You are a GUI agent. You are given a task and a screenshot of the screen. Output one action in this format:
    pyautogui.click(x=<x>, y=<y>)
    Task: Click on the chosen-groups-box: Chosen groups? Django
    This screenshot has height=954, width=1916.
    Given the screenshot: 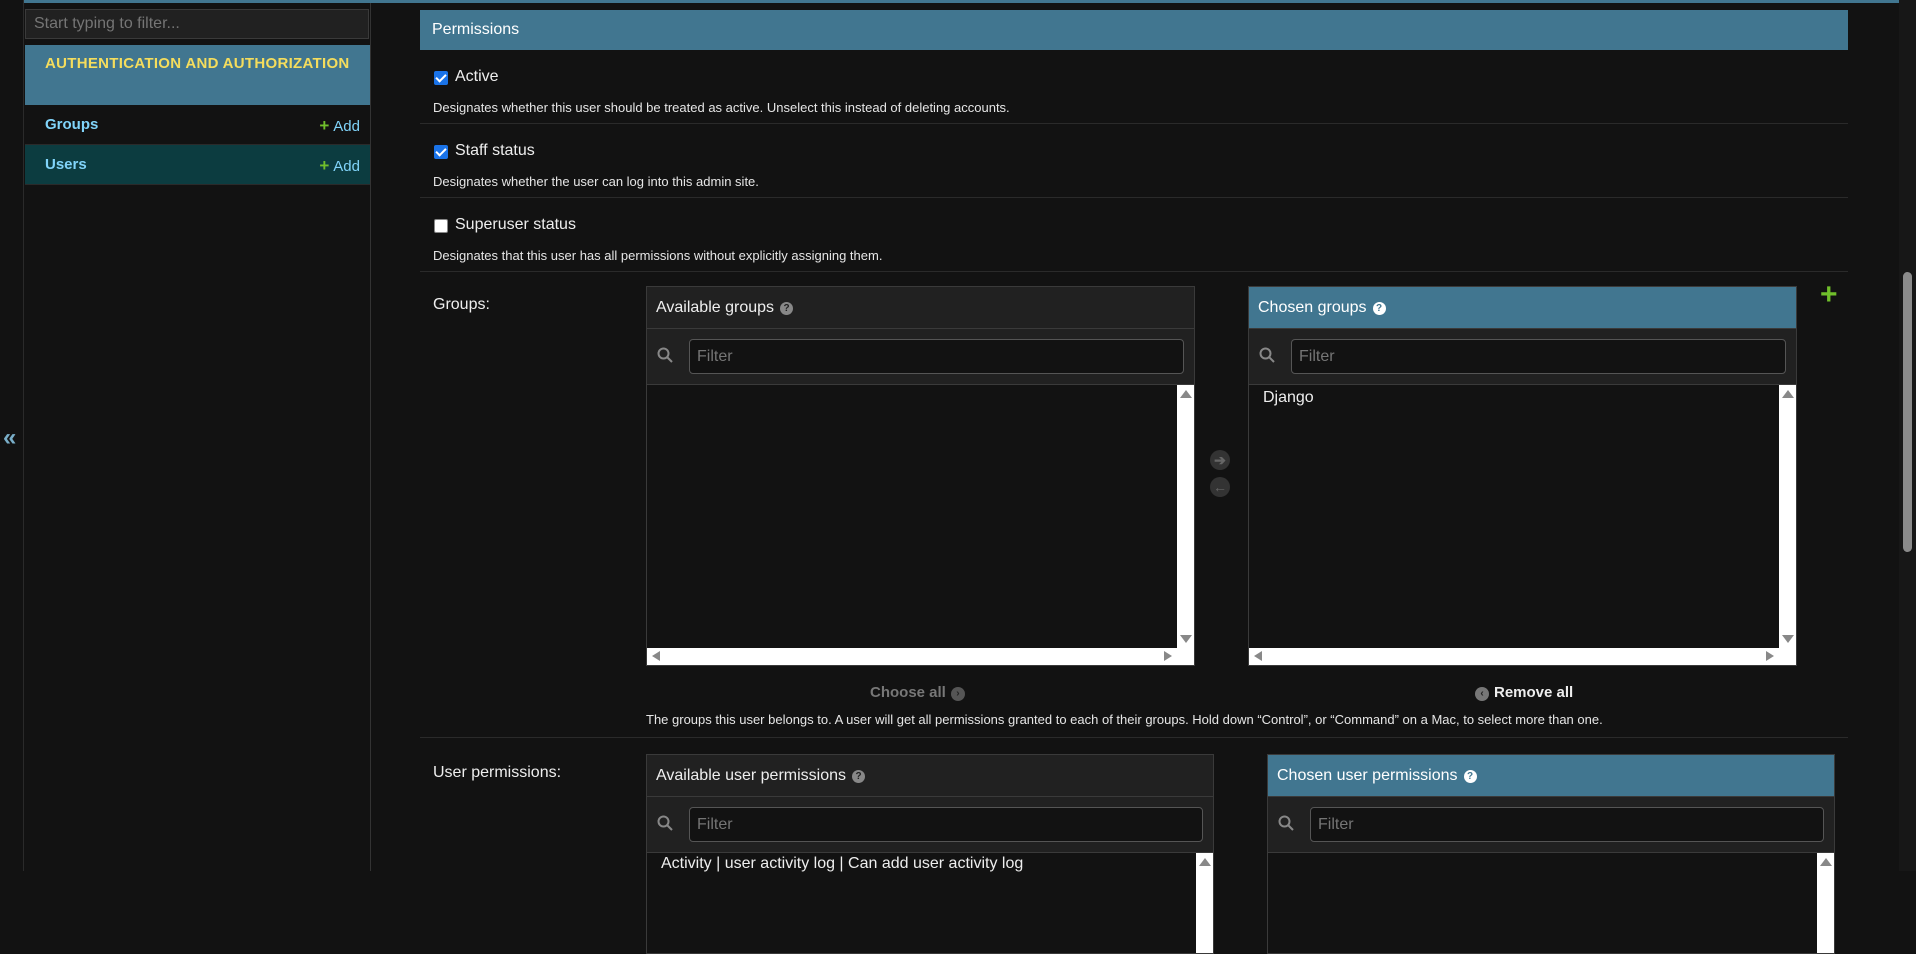 What is the action you would take?
    pyautogui.click(x=1522, y=476)
    